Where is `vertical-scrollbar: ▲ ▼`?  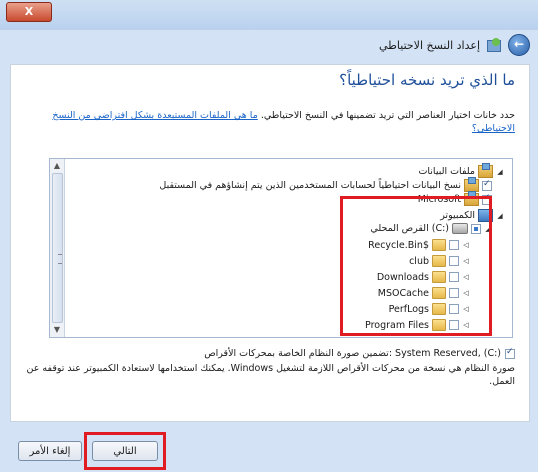
vertical-scrollbar: ▲ ▼ is located at coordinates (57, 248).